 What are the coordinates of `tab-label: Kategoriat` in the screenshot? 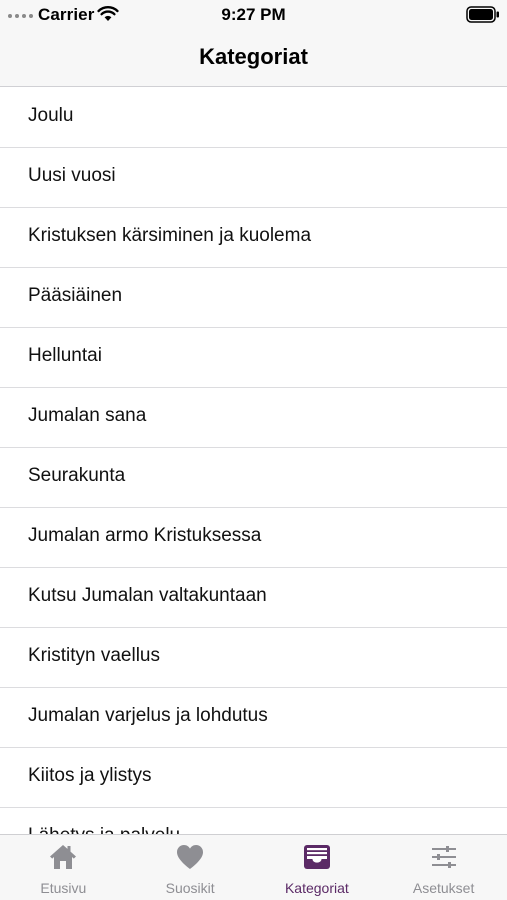 It's located at (316, 888).